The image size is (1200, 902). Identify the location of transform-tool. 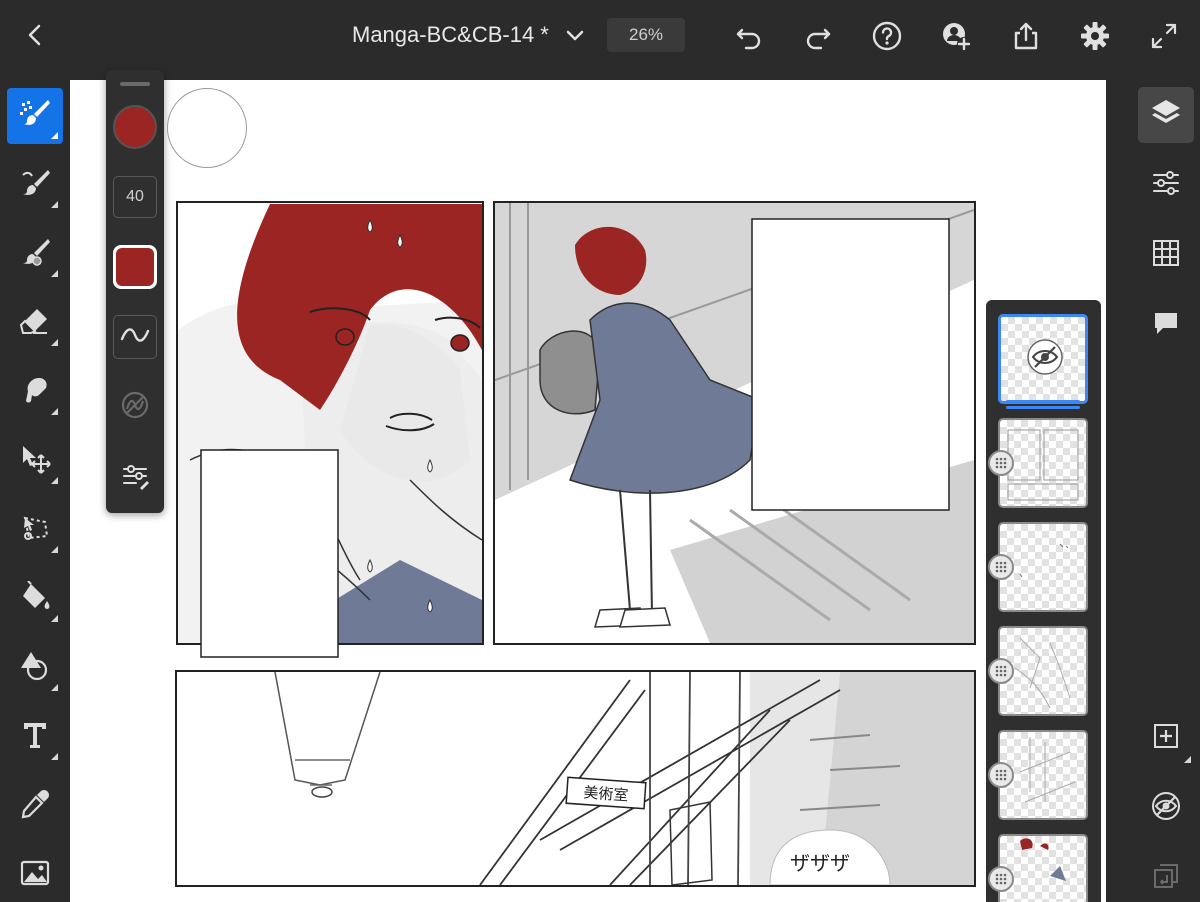
(35, 461).